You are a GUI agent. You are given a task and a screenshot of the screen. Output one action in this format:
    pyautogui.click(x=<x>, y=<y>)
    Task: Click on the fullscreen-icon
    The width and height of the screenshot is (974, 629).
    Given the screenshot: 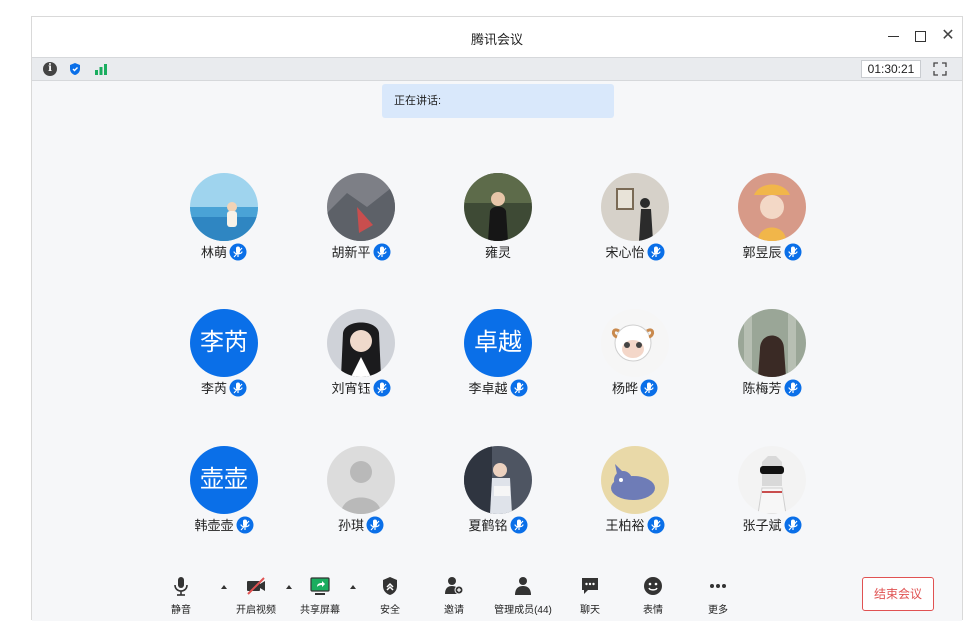 What is the action you would take?
    pyautogui.click(x=940, y=69)
    